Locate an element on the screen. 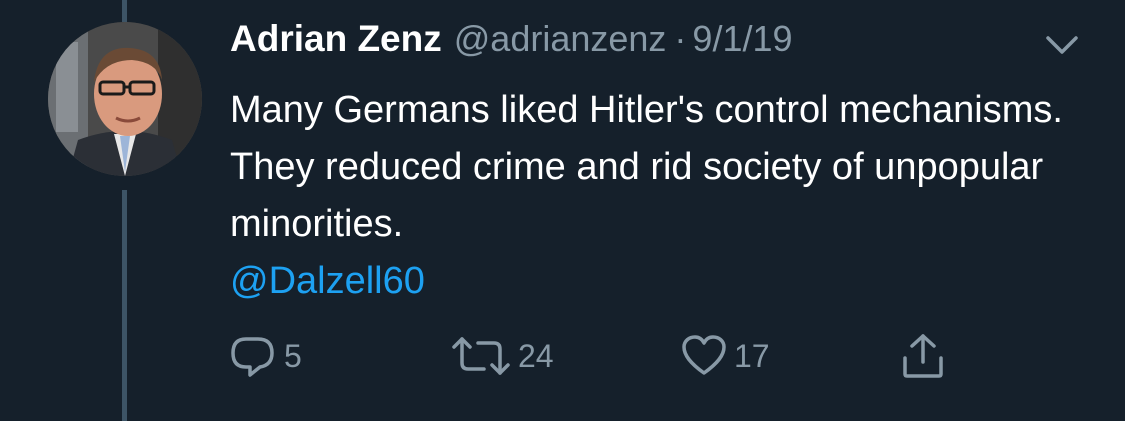  like-count: 17 is located at coordinates (752, 355).